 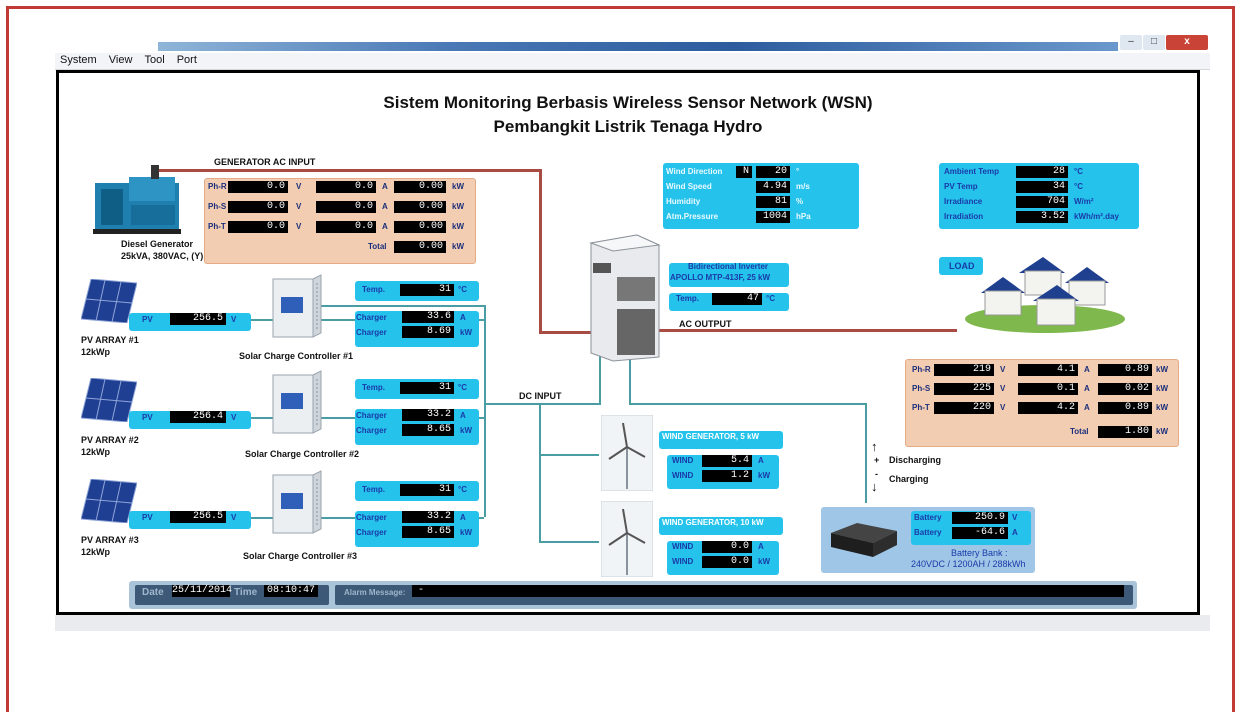 I want to click on controller-label: Solar Charge Controller #1, so click(x=296, y=356).